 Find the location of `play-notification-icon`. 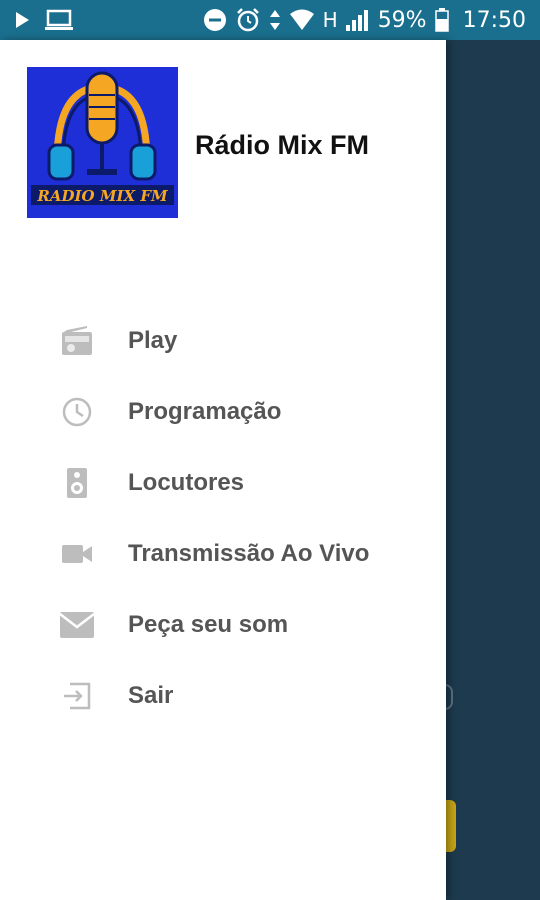

play-notification-icon is located at coordinates (22, 20).